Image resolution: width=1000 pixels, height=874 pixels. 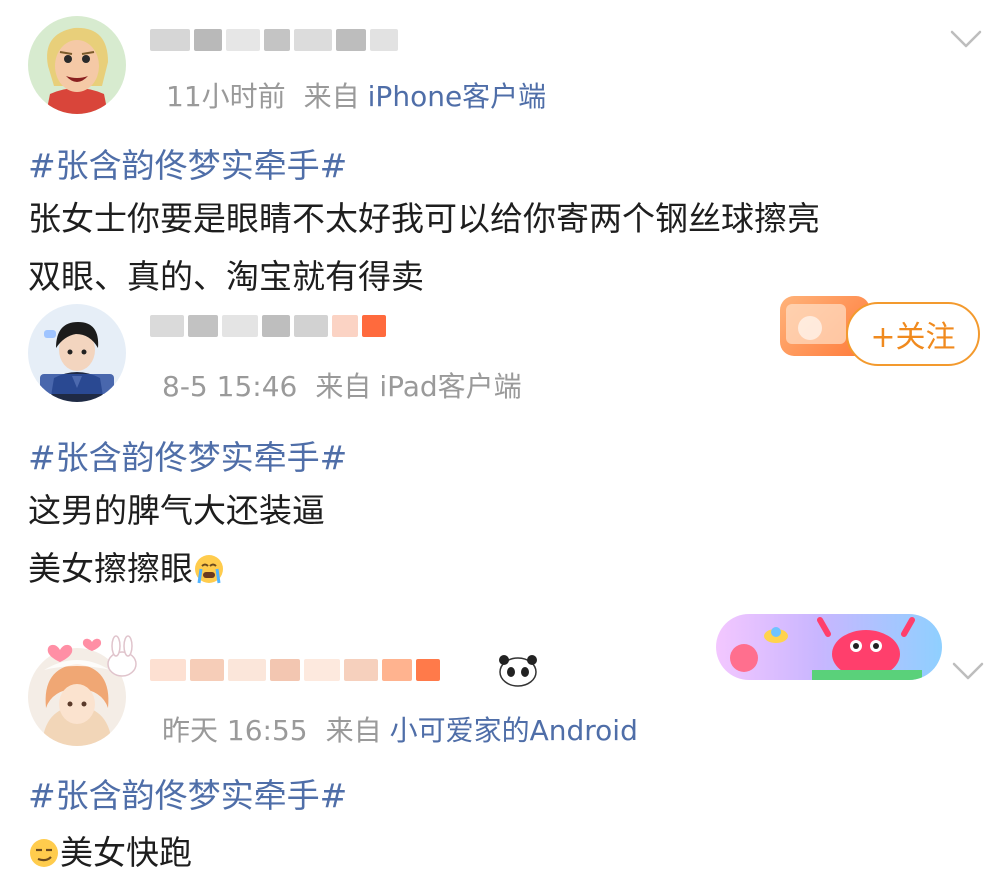 What do you see at coordinates (235, 730) in the screenshot?
I see `post-time: 昨天 16:55` at bounding box center [235, 730].